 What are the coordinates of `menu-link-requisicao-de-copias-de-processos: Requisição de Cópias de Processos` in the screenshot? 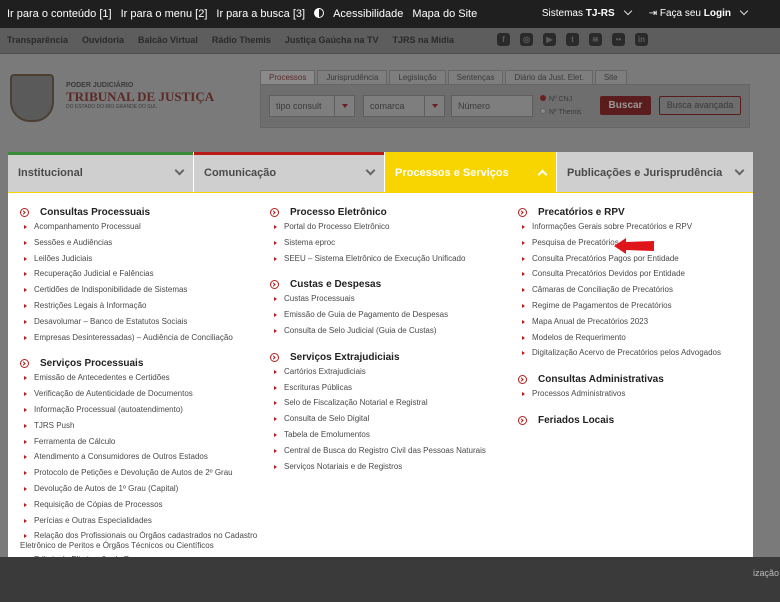 It's located at (140, 508).